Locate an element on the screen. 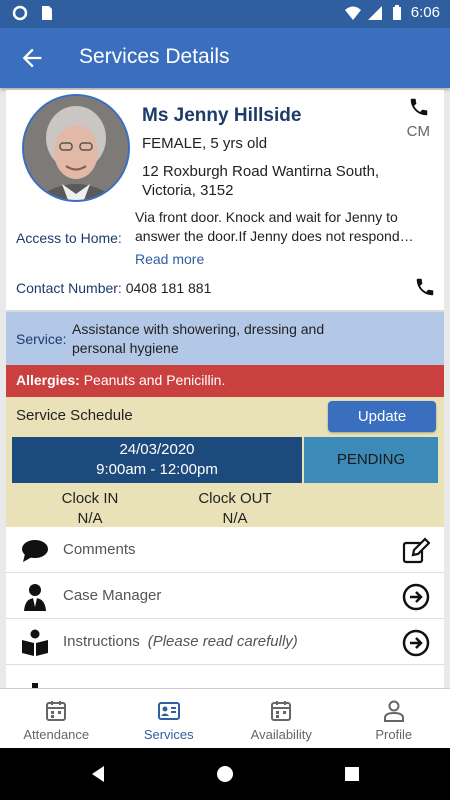  instructions-hint: (Please read carefully) is located at coordinates (222, 641).